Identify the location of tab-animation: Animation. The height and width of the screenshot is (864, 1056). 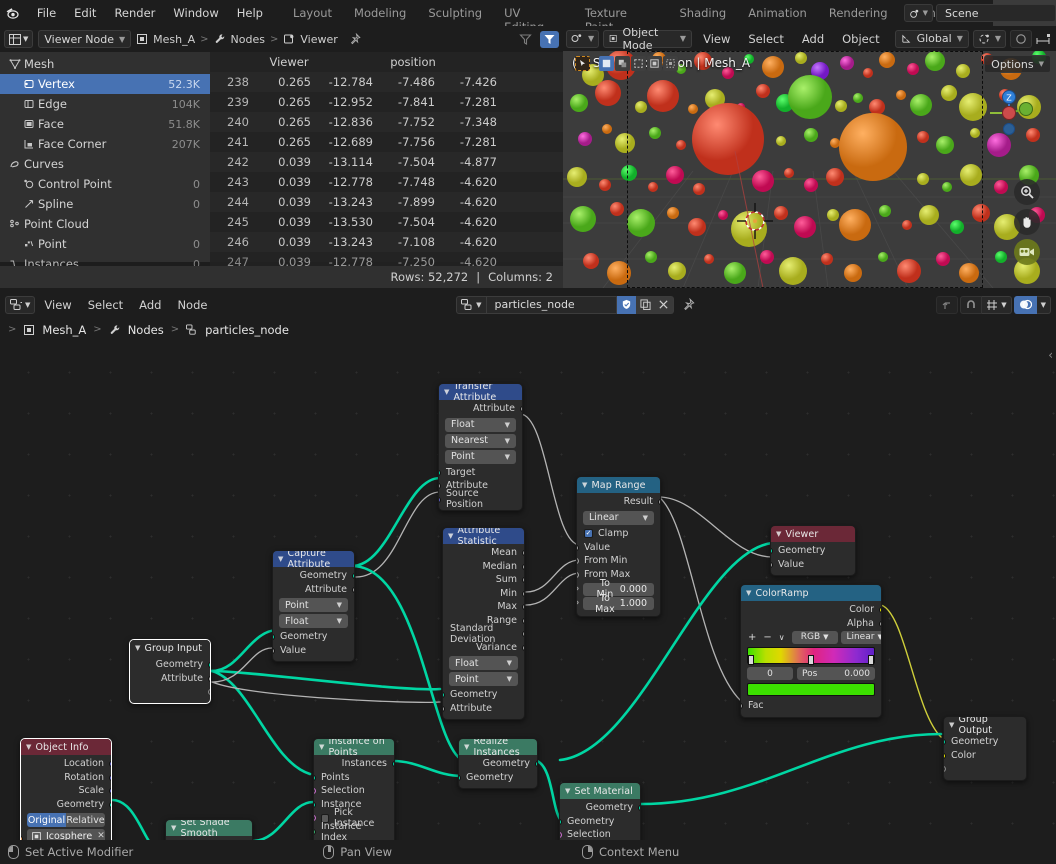
(777, 13).